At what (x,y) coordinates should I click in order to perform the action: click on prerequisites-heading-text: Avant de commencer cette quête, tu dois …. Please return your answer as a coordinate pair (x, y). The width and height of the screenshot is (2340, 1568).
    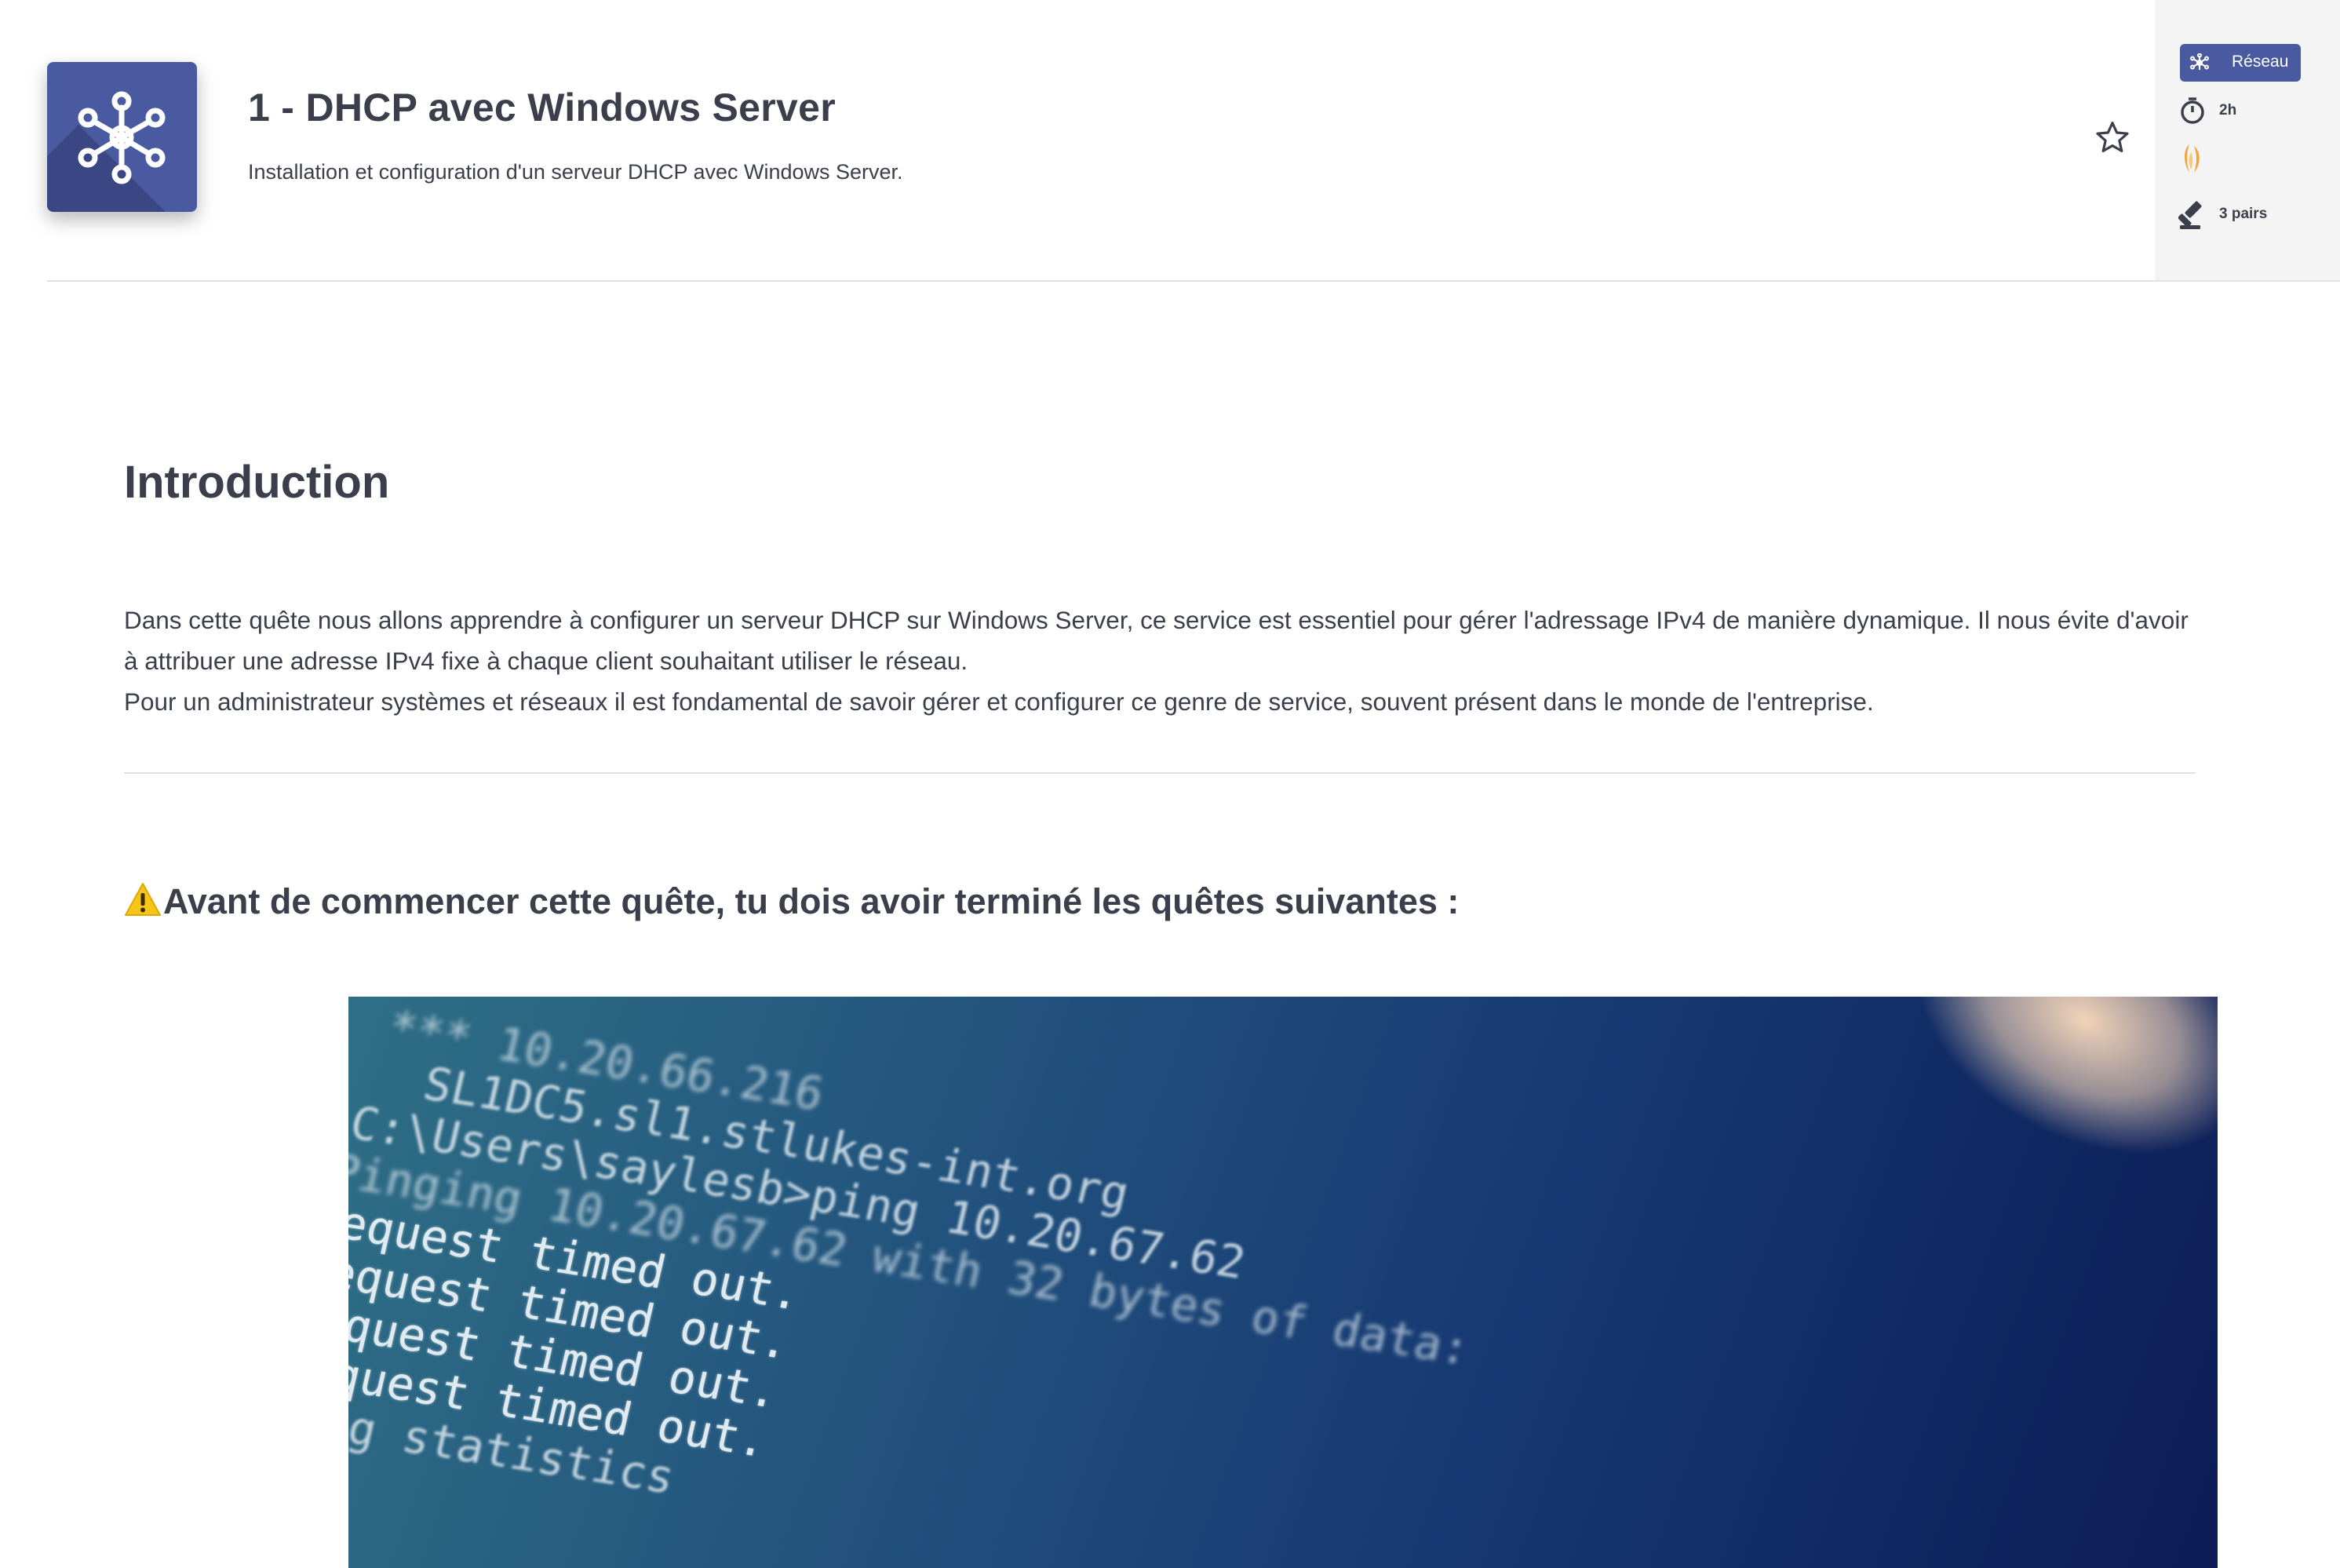
    Looking at the image, I should click on (811, 901).